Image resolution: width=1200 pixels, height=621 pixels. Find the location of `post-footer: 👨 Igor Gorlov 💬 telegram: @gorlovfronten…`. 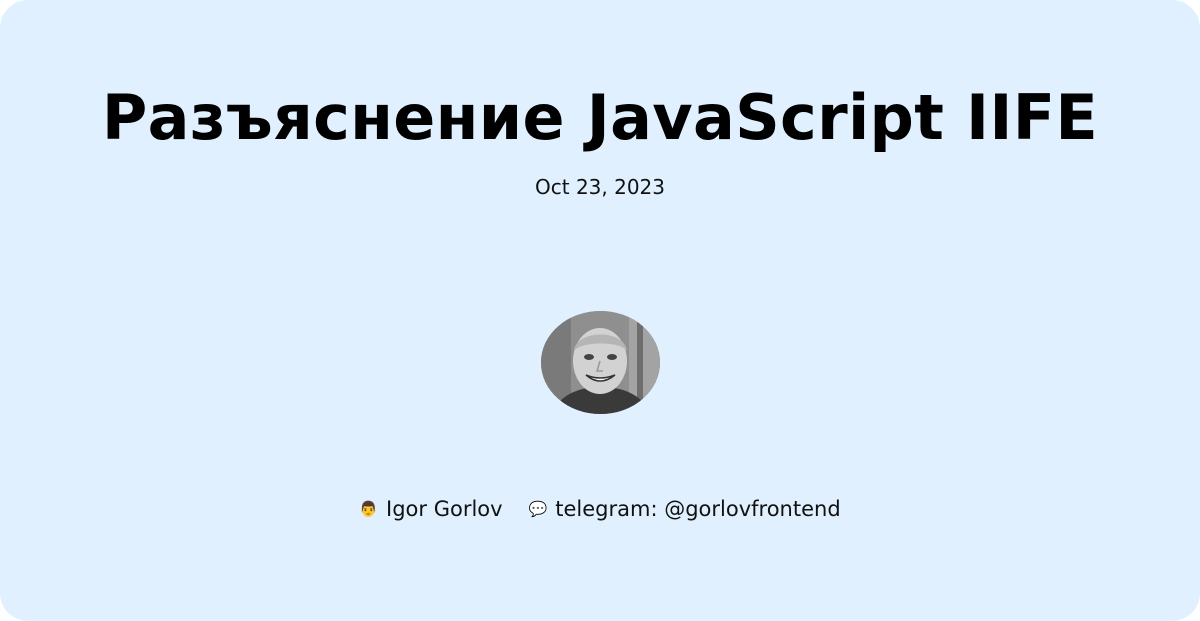

post-footer: 👨 Igor Gorlov 💬 telegram: @gorlovfronten… is located at coordinates (600, 509).